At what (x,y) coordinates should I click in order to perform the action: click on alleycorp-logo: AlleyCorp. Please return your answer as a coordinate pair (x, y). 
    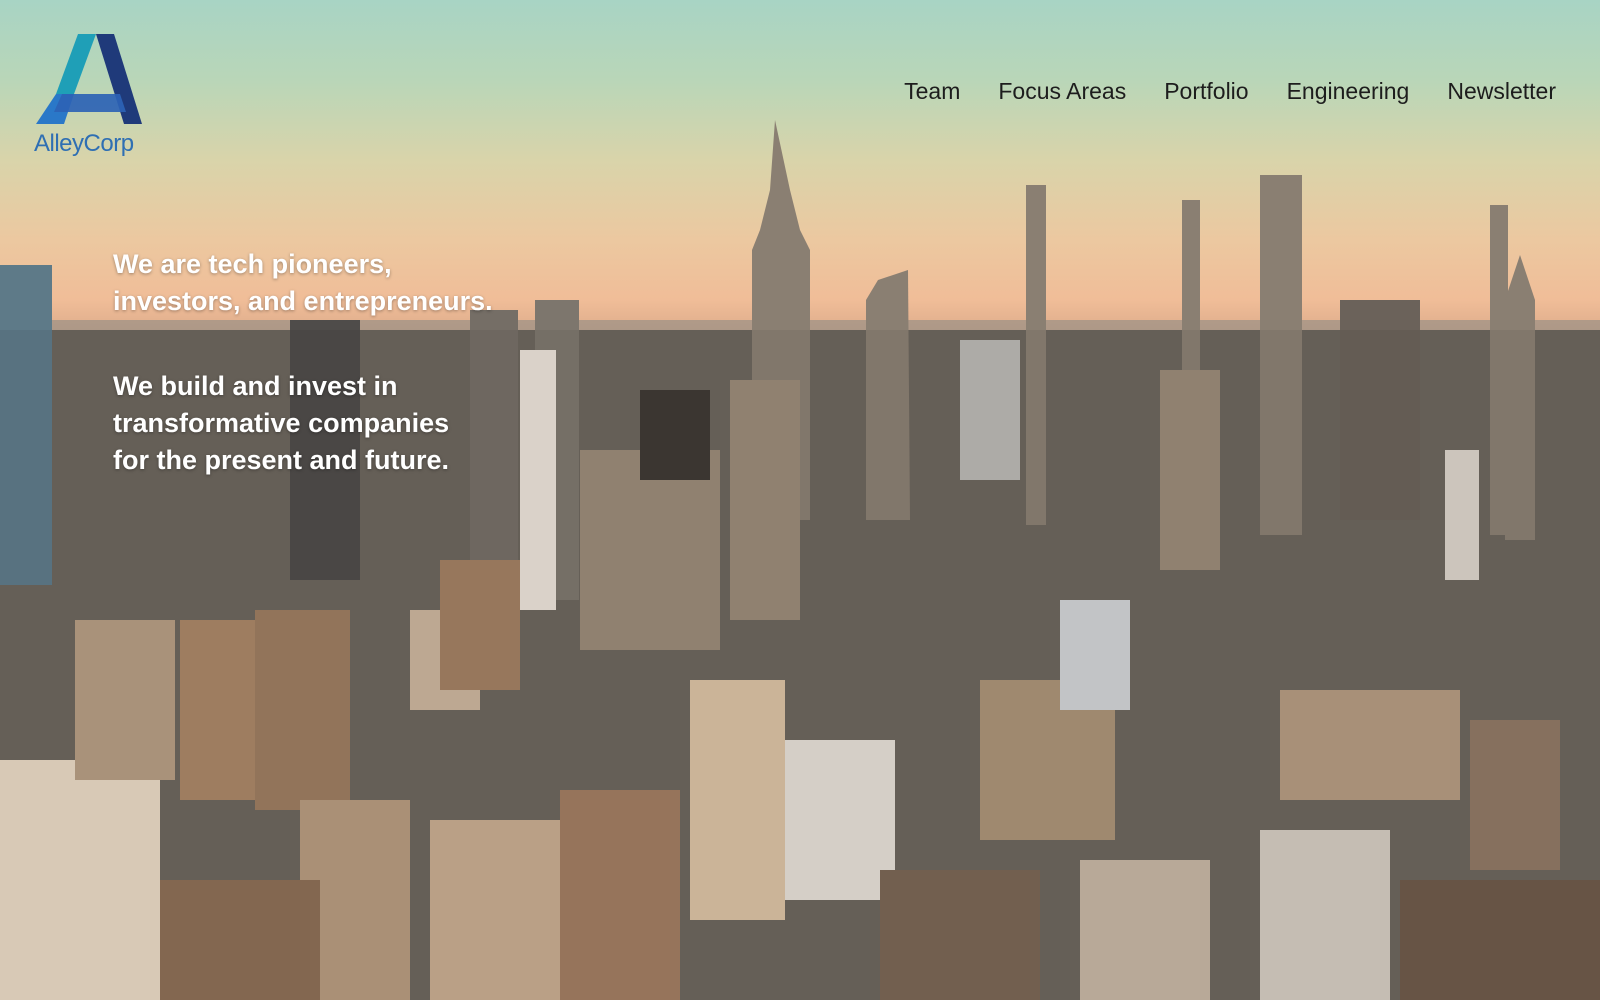
    Looking at the image, I should click on (90, 98).